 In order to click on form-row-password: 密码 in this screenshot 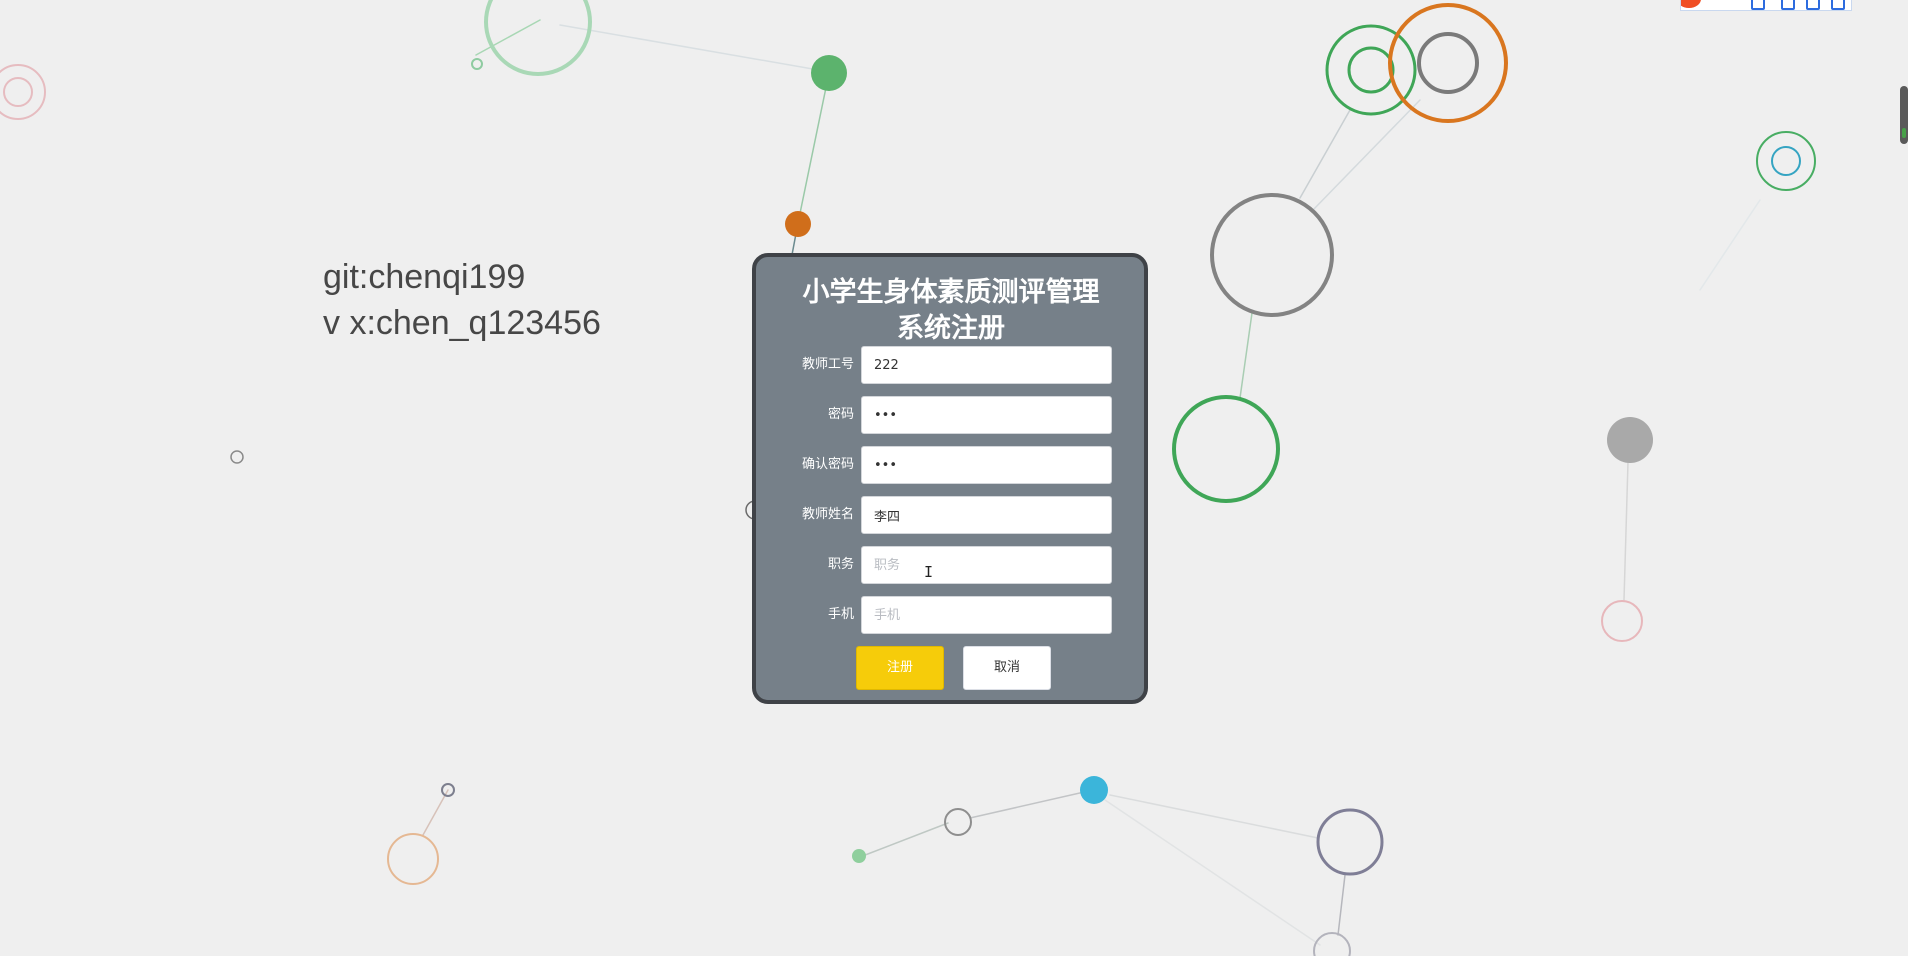, I will do `click(950, 415)`.